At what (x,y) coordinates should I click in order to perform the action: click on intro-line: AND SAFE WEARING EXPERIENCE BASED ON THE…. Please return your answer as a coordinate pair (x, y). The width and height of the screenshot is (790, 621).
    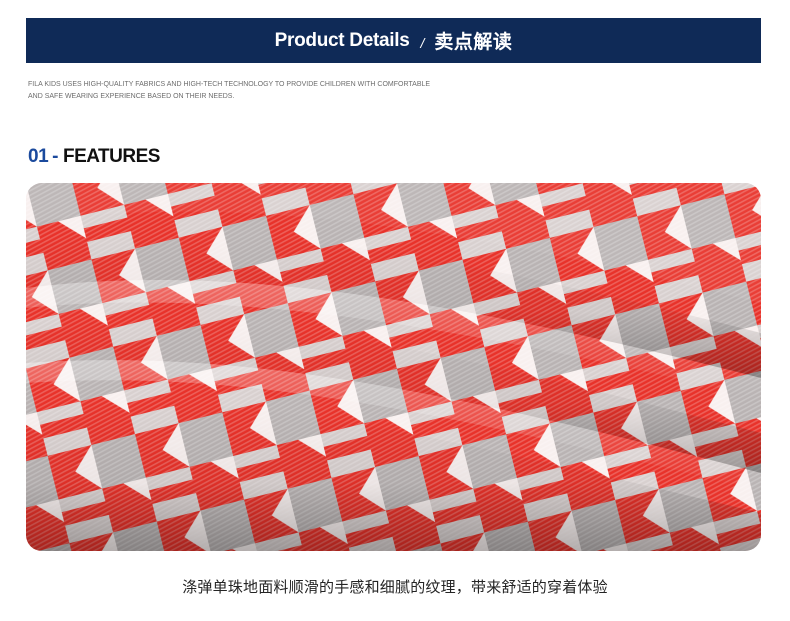
    Looking at the image, I should click on (131, 96).